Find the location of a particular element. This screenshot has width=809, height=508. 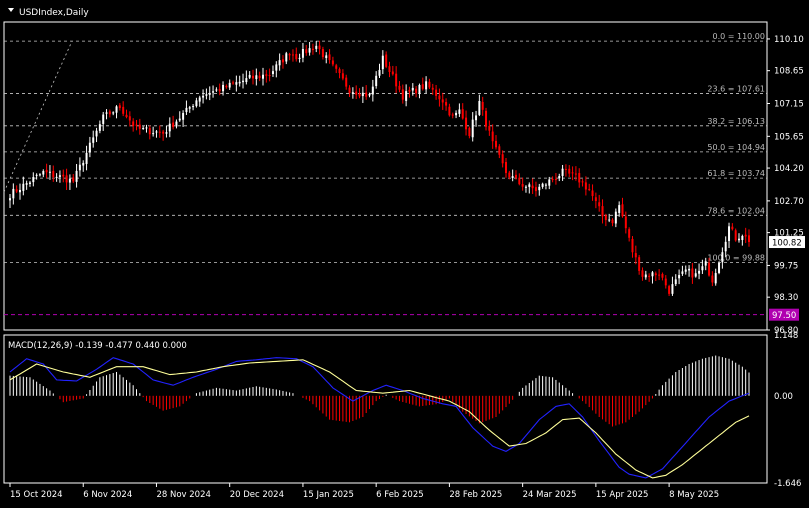

macd-y-tick-label: 0.00 is located at coordinates (783, 397).